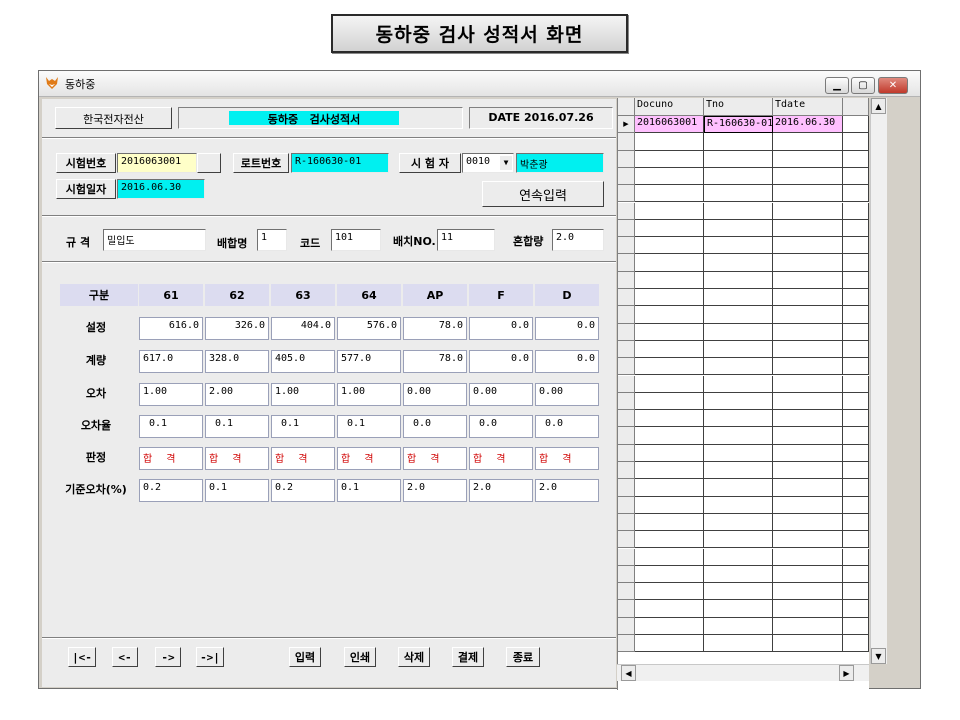 This screenshot has height=720, width=960. Describe the element at coordinates (237, 361) in the screenshot. I see `table-cell: 328.0` at that location.